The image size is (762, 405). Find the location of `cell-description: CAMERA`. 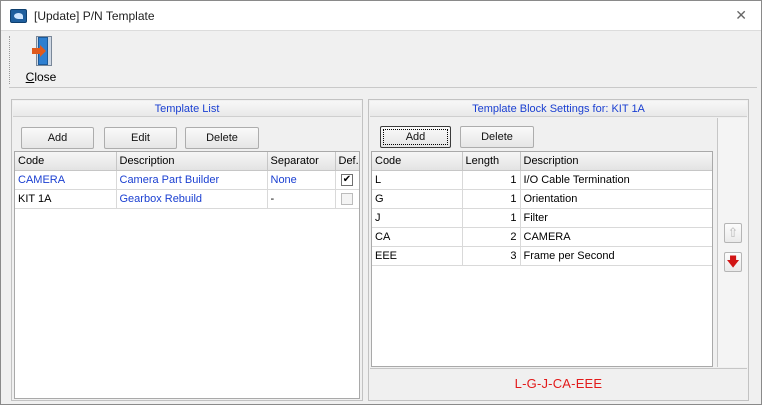

cell-description: CAMERA is located at coordinates (616, 237).